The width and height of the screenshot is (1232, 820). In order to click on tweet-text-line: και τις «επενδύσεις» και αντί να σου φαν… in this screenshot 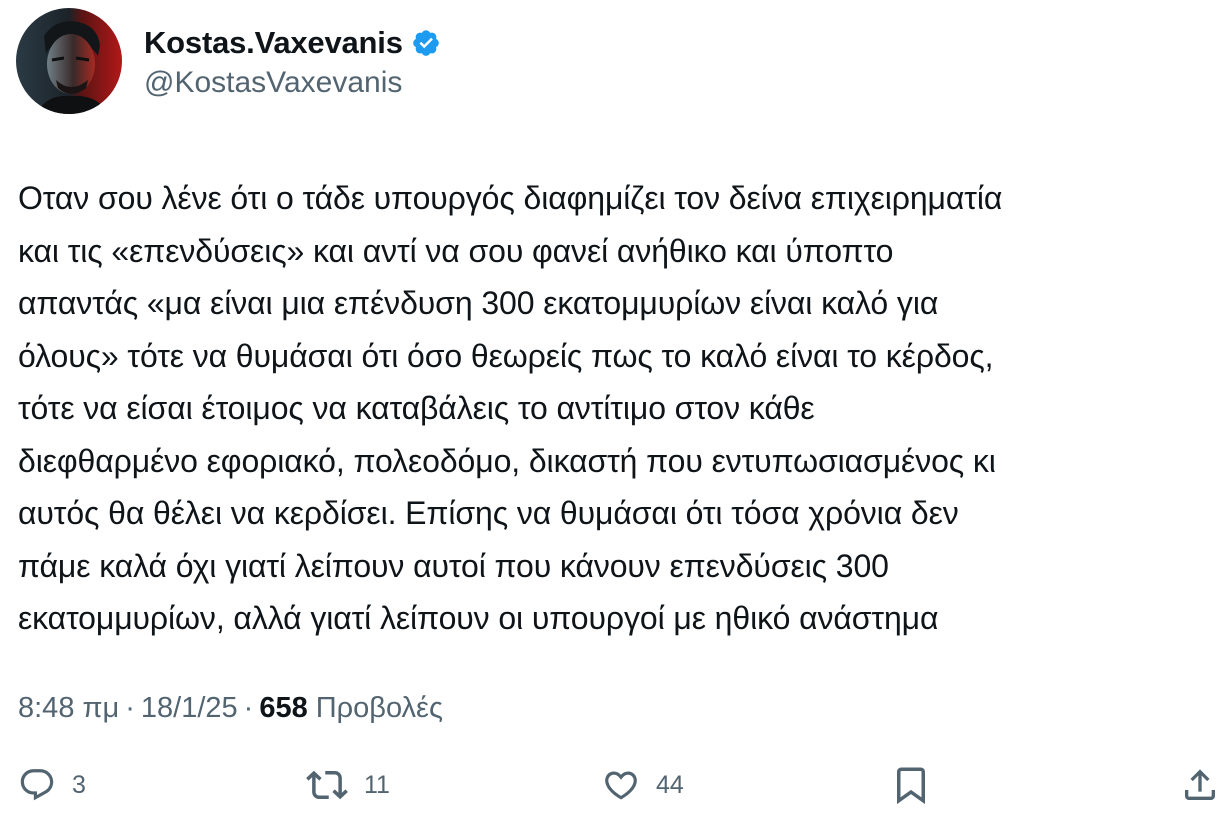, I will do `click(456, 250)`.